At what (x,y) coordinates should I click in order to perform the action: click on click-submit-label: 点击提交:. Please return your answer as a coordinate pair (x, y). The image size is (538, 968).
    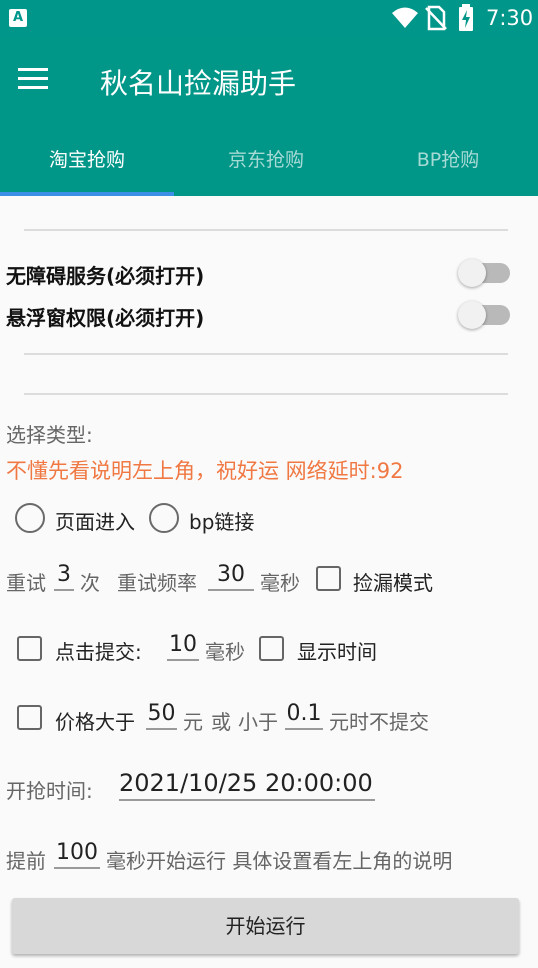
    Looking at the image, I should click on (98, 652).